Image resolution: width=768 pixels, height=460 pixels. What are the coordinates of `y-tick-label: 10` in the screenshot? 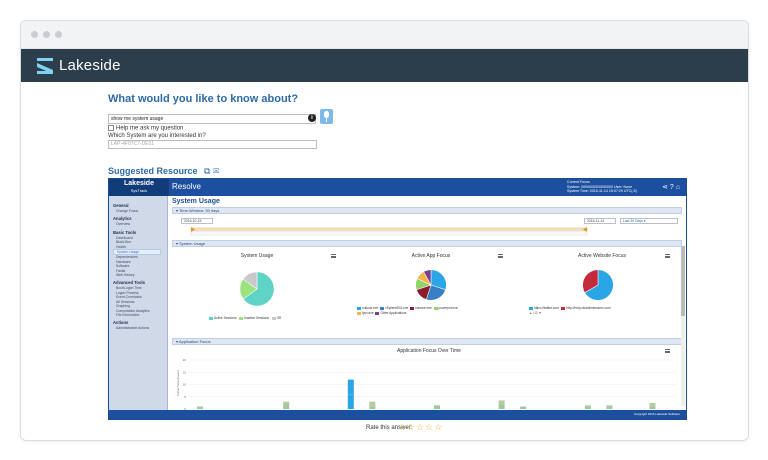 It's located at (185, 385).